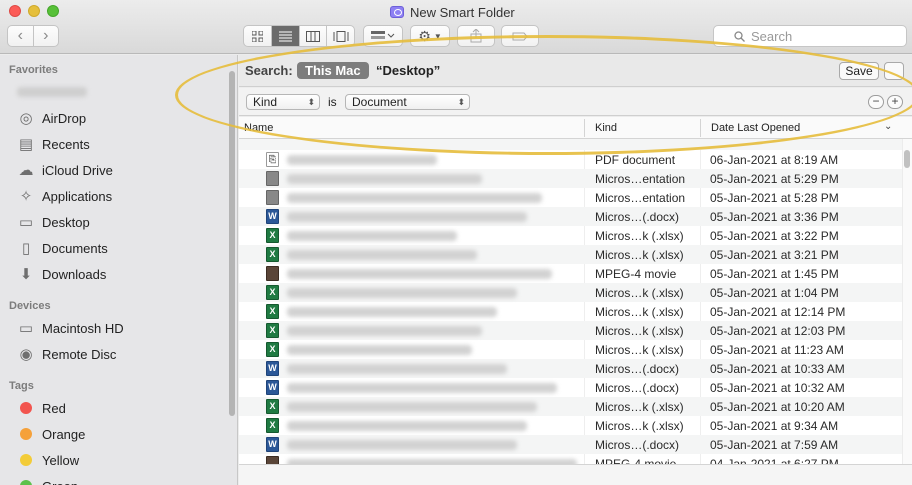  Describe the element at coordinates (51, 118) in the screenshot. I see `sidebar-item-airdrop: ◎ AirDrop` at that location.